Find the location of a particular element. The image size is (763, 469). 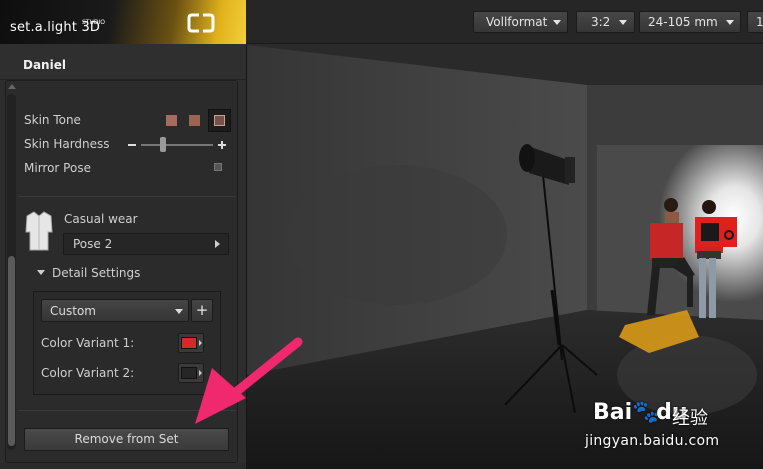

panel-bottom-edge is located at coordinates (123, 466).